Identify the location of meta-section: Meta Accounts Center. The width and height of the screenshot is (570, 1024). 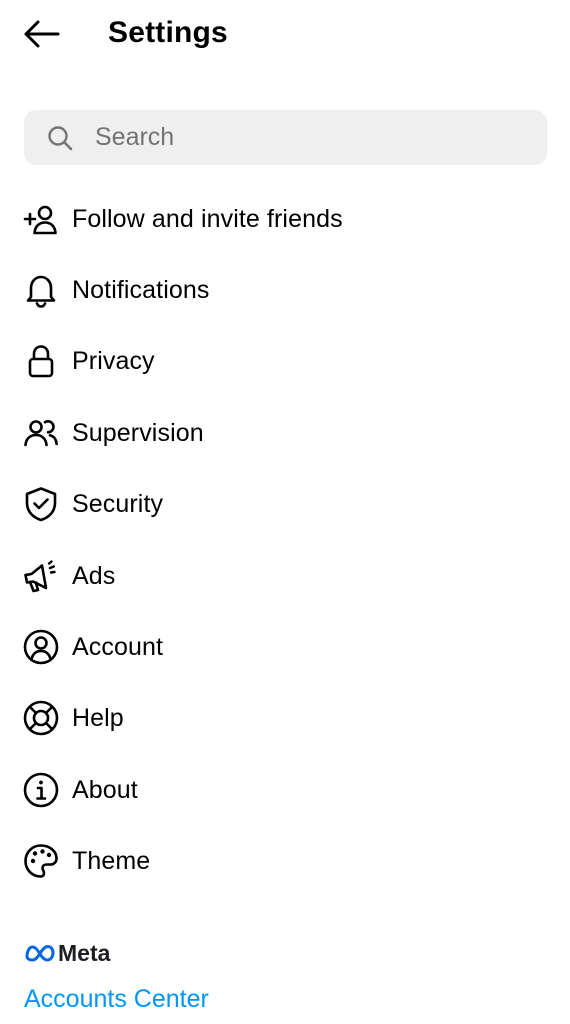
(294, 975).